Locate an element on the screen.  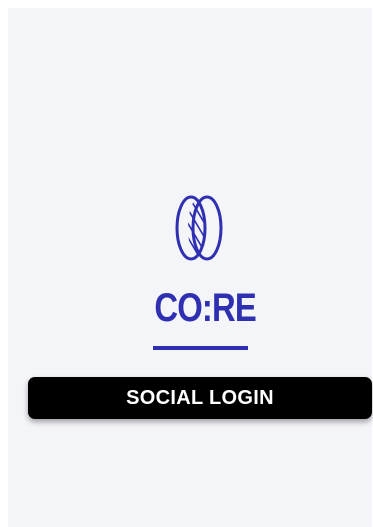
brand-underline is located at coordinates (200, 348).